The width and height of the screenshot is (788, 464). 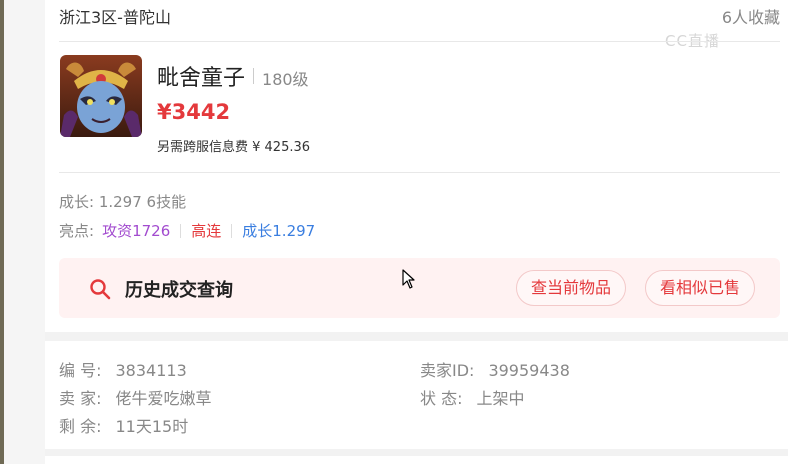 What do you see at coordinates (571, 288) in the screenshot?
I see `check-current-item-button: 查当前物品` at bounding box center [571, 288].